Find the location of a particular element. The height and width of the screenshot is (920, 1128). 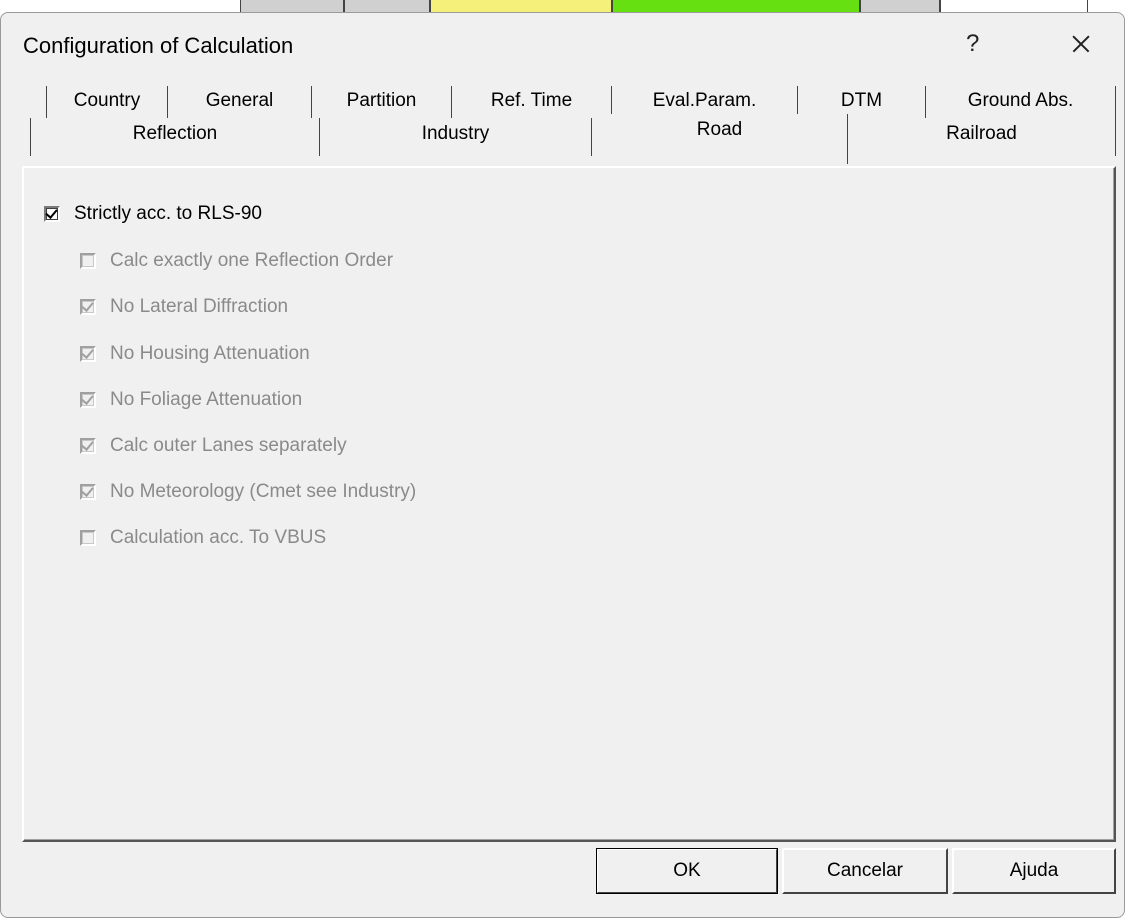

tab-ref-time: Ref. Time is located at coordinates (532, 102).